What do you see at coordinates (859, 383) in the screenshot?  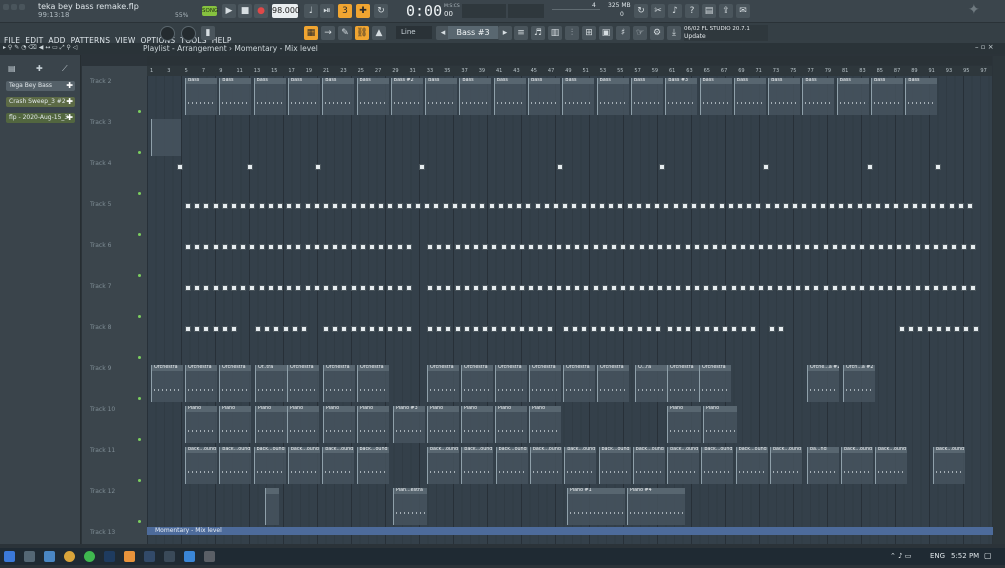 I see `pattern-clip: Orch...a #2` at bounding box center [859, 383].